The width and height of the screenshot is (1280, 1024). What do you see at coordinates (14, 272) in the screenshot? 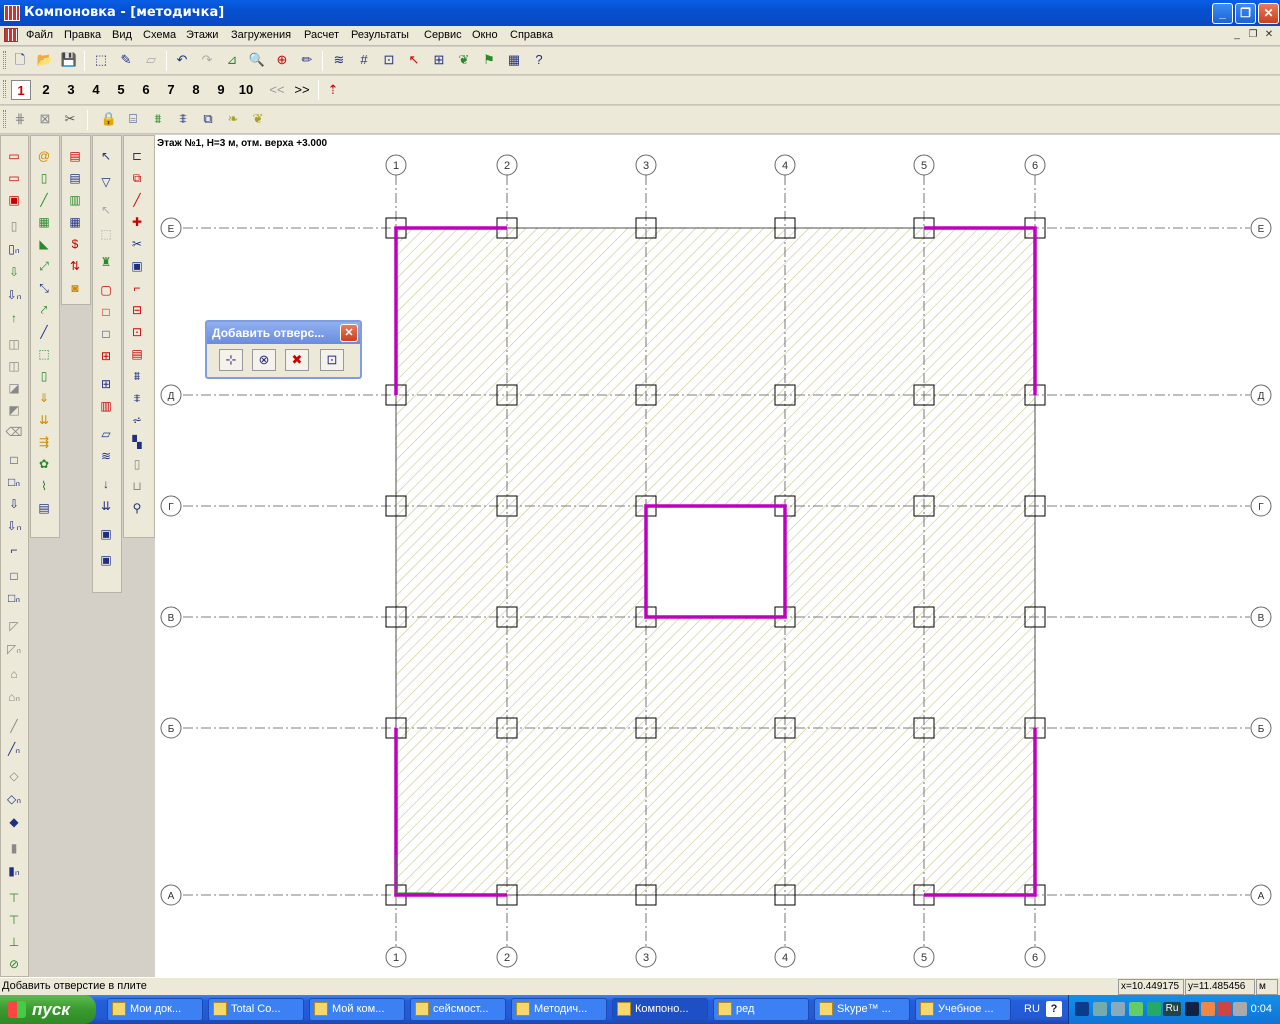
I see `column-down-icon: ⇩` at bounding box center [14, 272].